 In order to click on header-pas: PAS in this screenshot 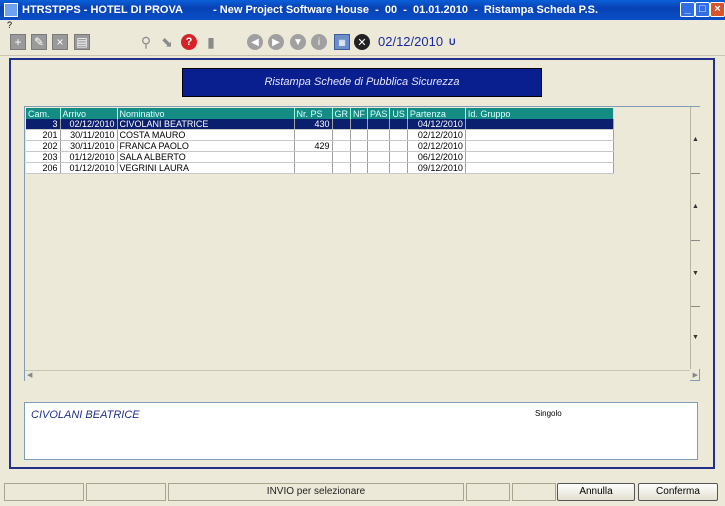, I will do `click(379, 113)`.